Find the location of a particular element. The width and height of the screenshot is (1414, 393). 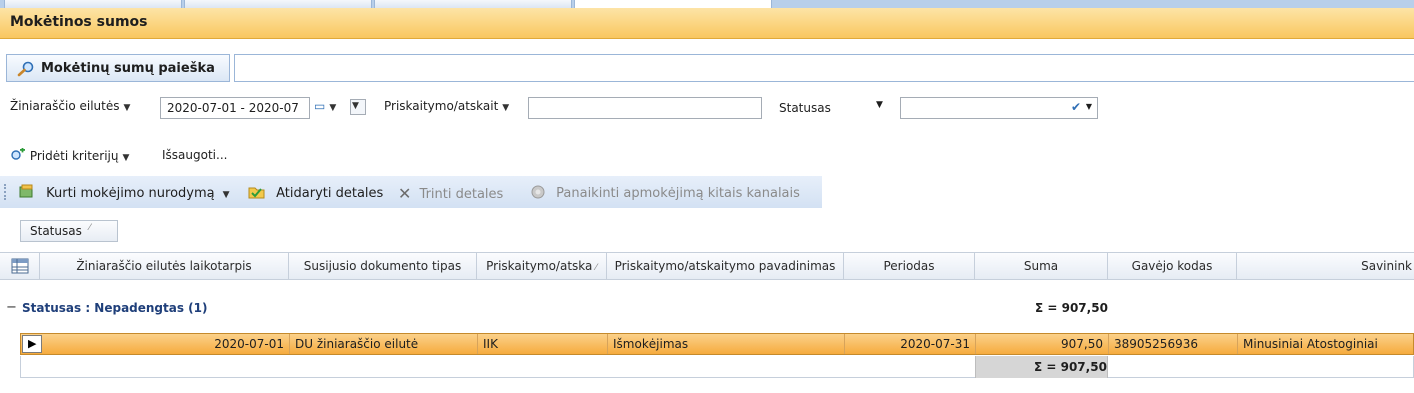

filter-accrual-label-text: Priskaitymo/atskait is located at coordinates (441, 106).